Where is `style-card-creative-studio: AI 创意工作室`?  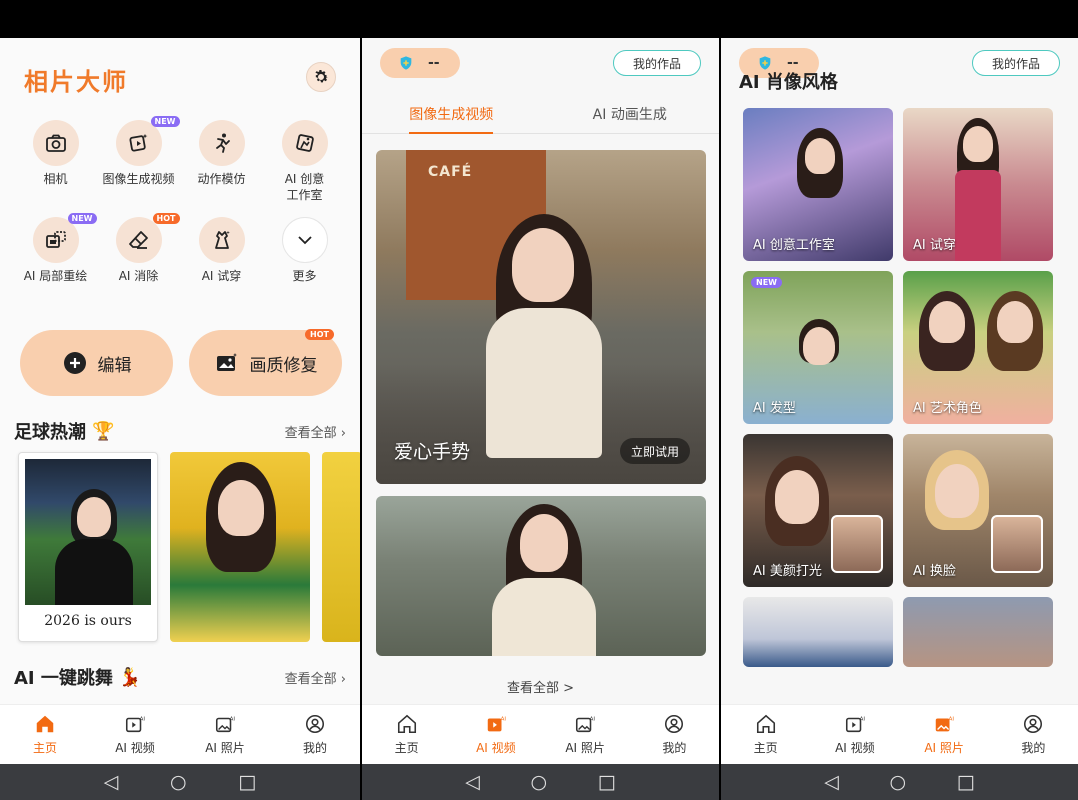 style-card-creative-studio: AI 创意工作室 is located at coordinates (818, 184).